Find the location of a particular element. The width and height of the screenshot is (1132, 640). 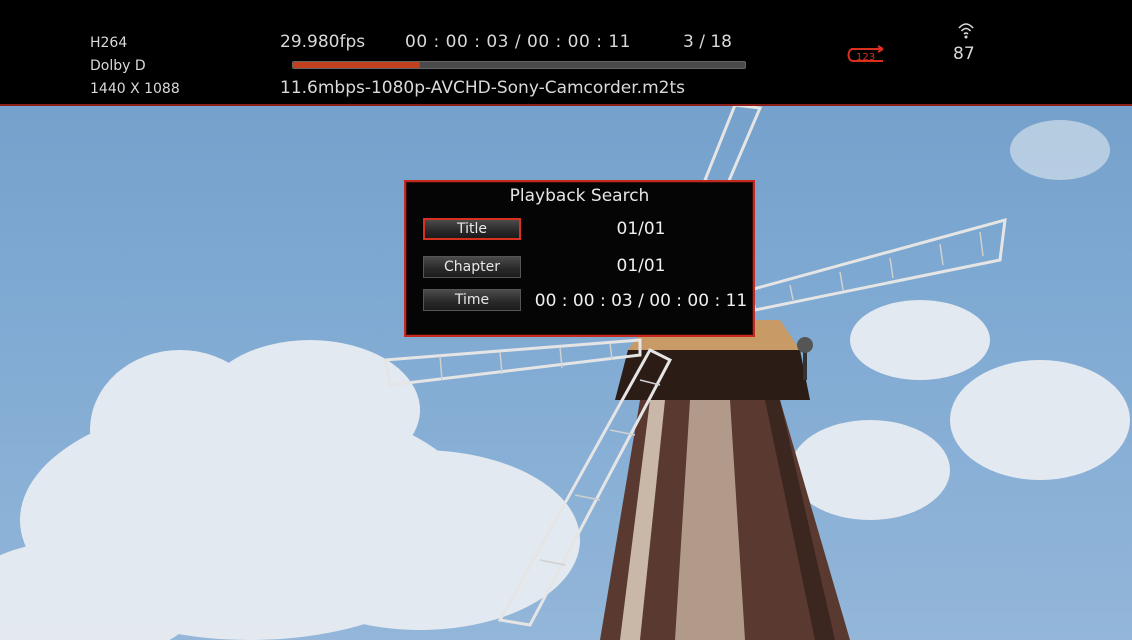

signal-strength: 87 is located at coordinates (964, 54).